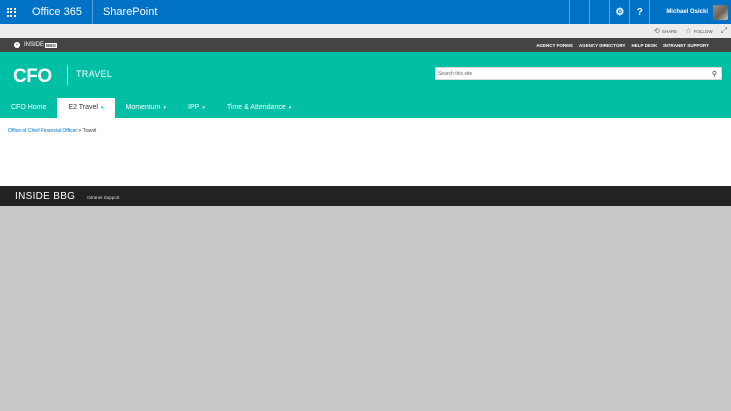 The image size is (731, 411). Describe the element at coordinates (639, 12) in the screenshot. I see `help-icon: ?` at that location.